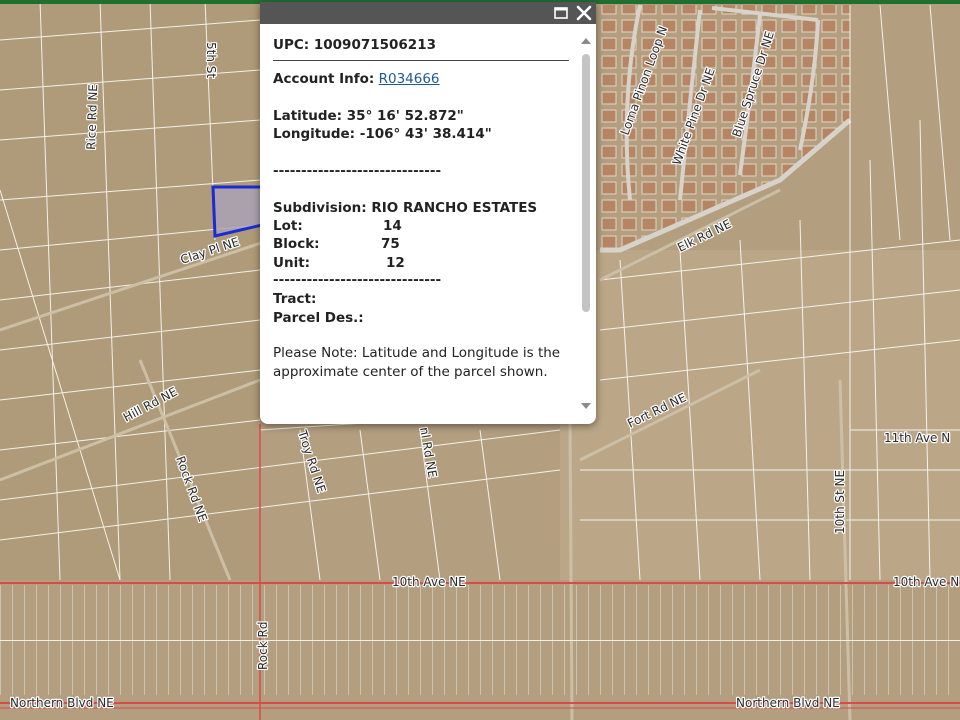 The width and height of the screenshot is (960, 720). I want to click on tract-label: Tract:, so click(295, 299).